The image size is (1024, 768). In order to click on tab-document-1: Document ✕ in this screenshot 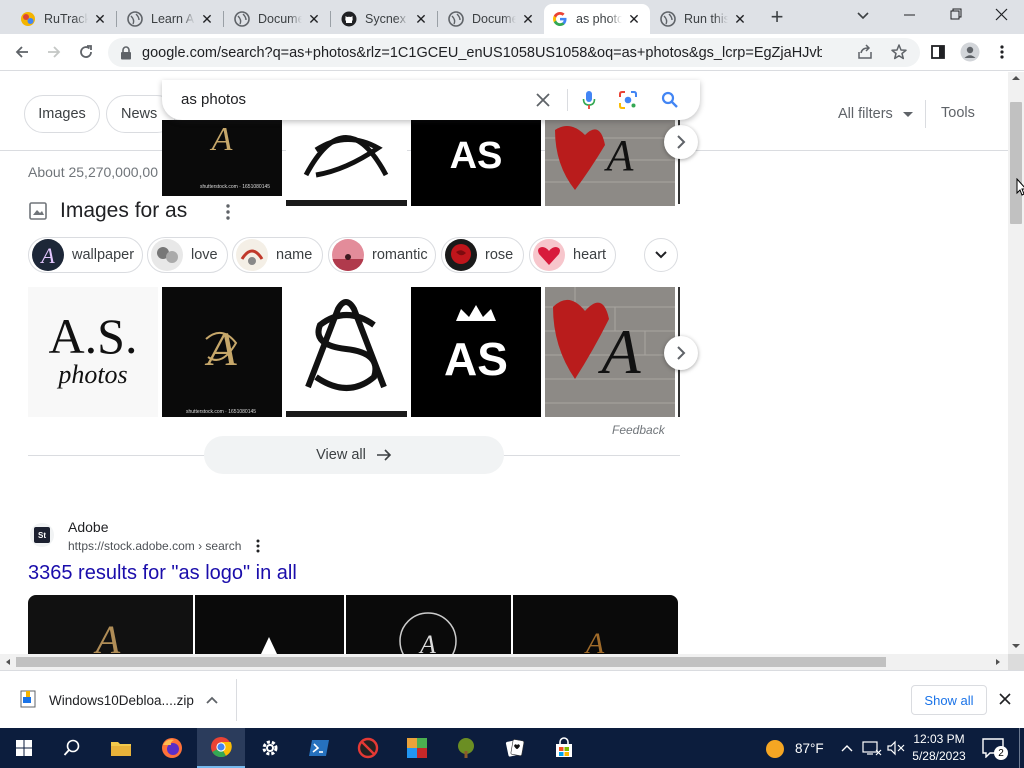, I will do `click(278, 19)`.